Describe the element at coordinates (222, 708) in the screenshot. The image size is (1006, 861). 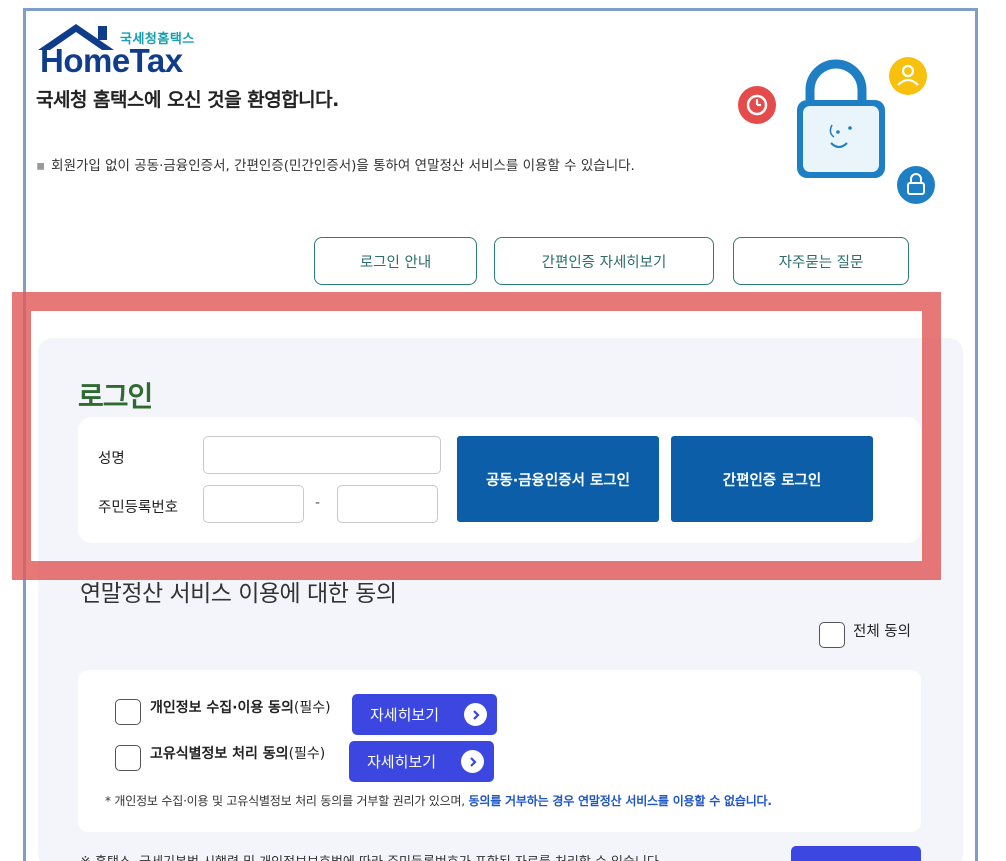
I see `privacy-agree-title: 개인정보 수집·이용 동의` at that location.